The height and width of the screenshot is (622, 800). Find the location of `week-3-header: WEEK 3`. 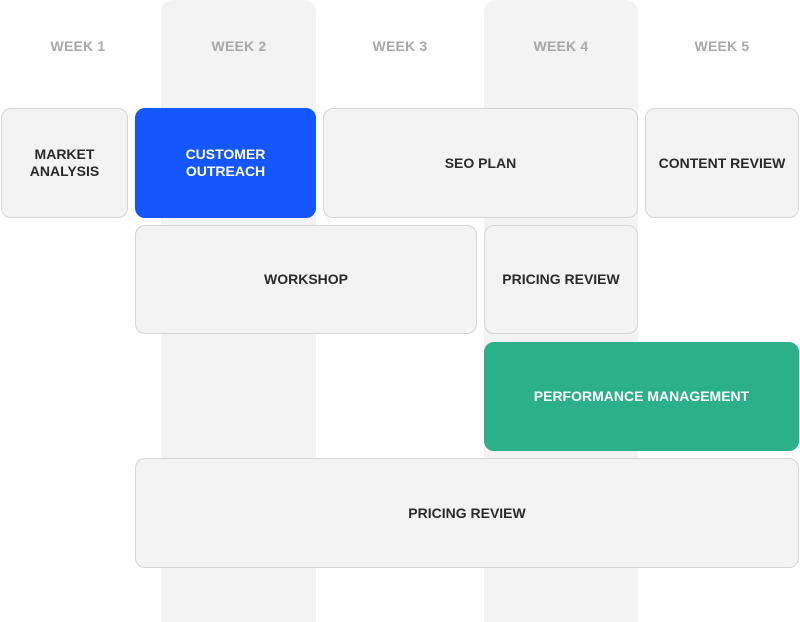

week-3-header: WEEK 3 is located at coordinates (400, 46).